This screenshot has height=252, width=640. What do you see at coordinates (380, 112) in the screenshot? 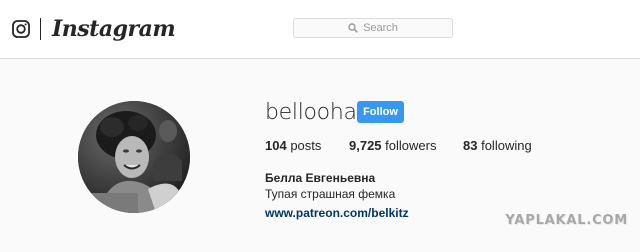
I see `follow-button: Follow` at bounding box center [380, 112].